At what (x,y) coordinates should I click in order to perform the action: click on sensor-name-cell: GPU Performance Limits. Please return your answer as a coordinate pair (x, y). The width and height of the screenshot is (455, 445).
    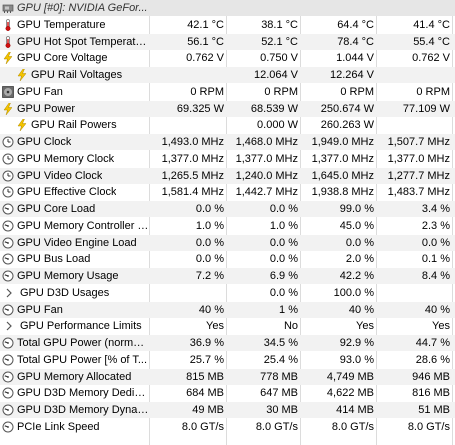
    Looking at the image, I should click on (74, 326).